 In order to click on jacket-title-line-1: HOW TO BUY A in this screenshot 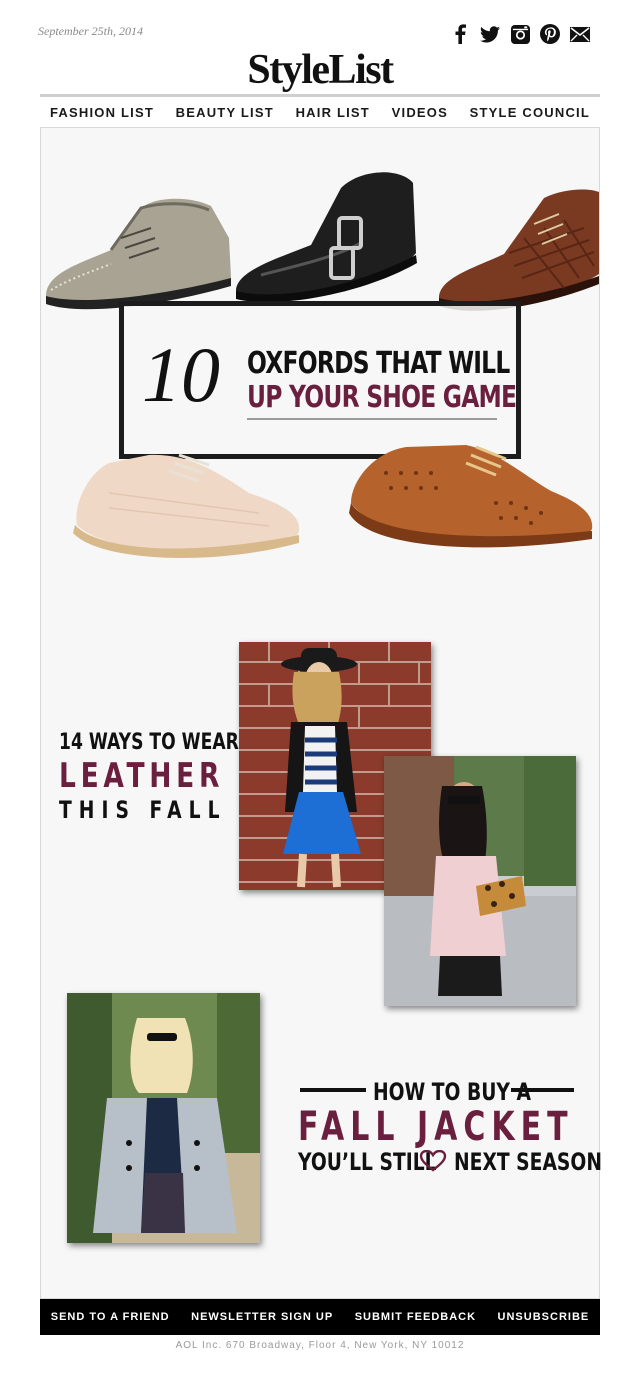, I will do `click(452, 1092)`.